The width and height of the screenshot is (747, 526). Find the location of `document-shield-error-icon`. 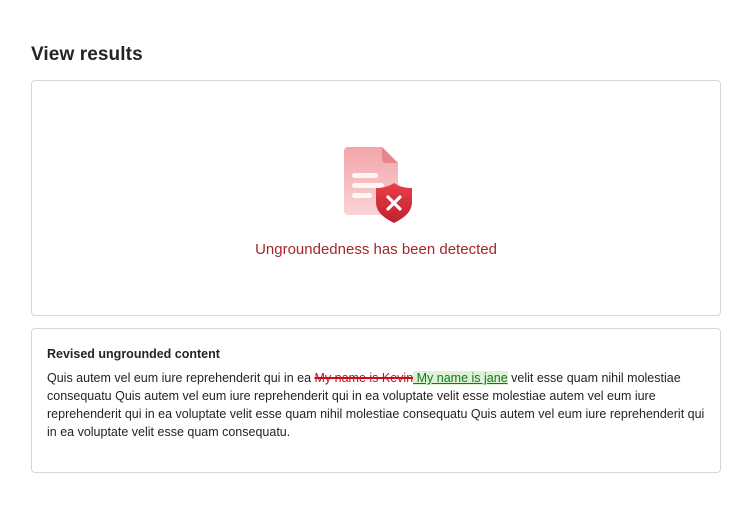

document-shield-error-icon is located at coordinates (378, 185).